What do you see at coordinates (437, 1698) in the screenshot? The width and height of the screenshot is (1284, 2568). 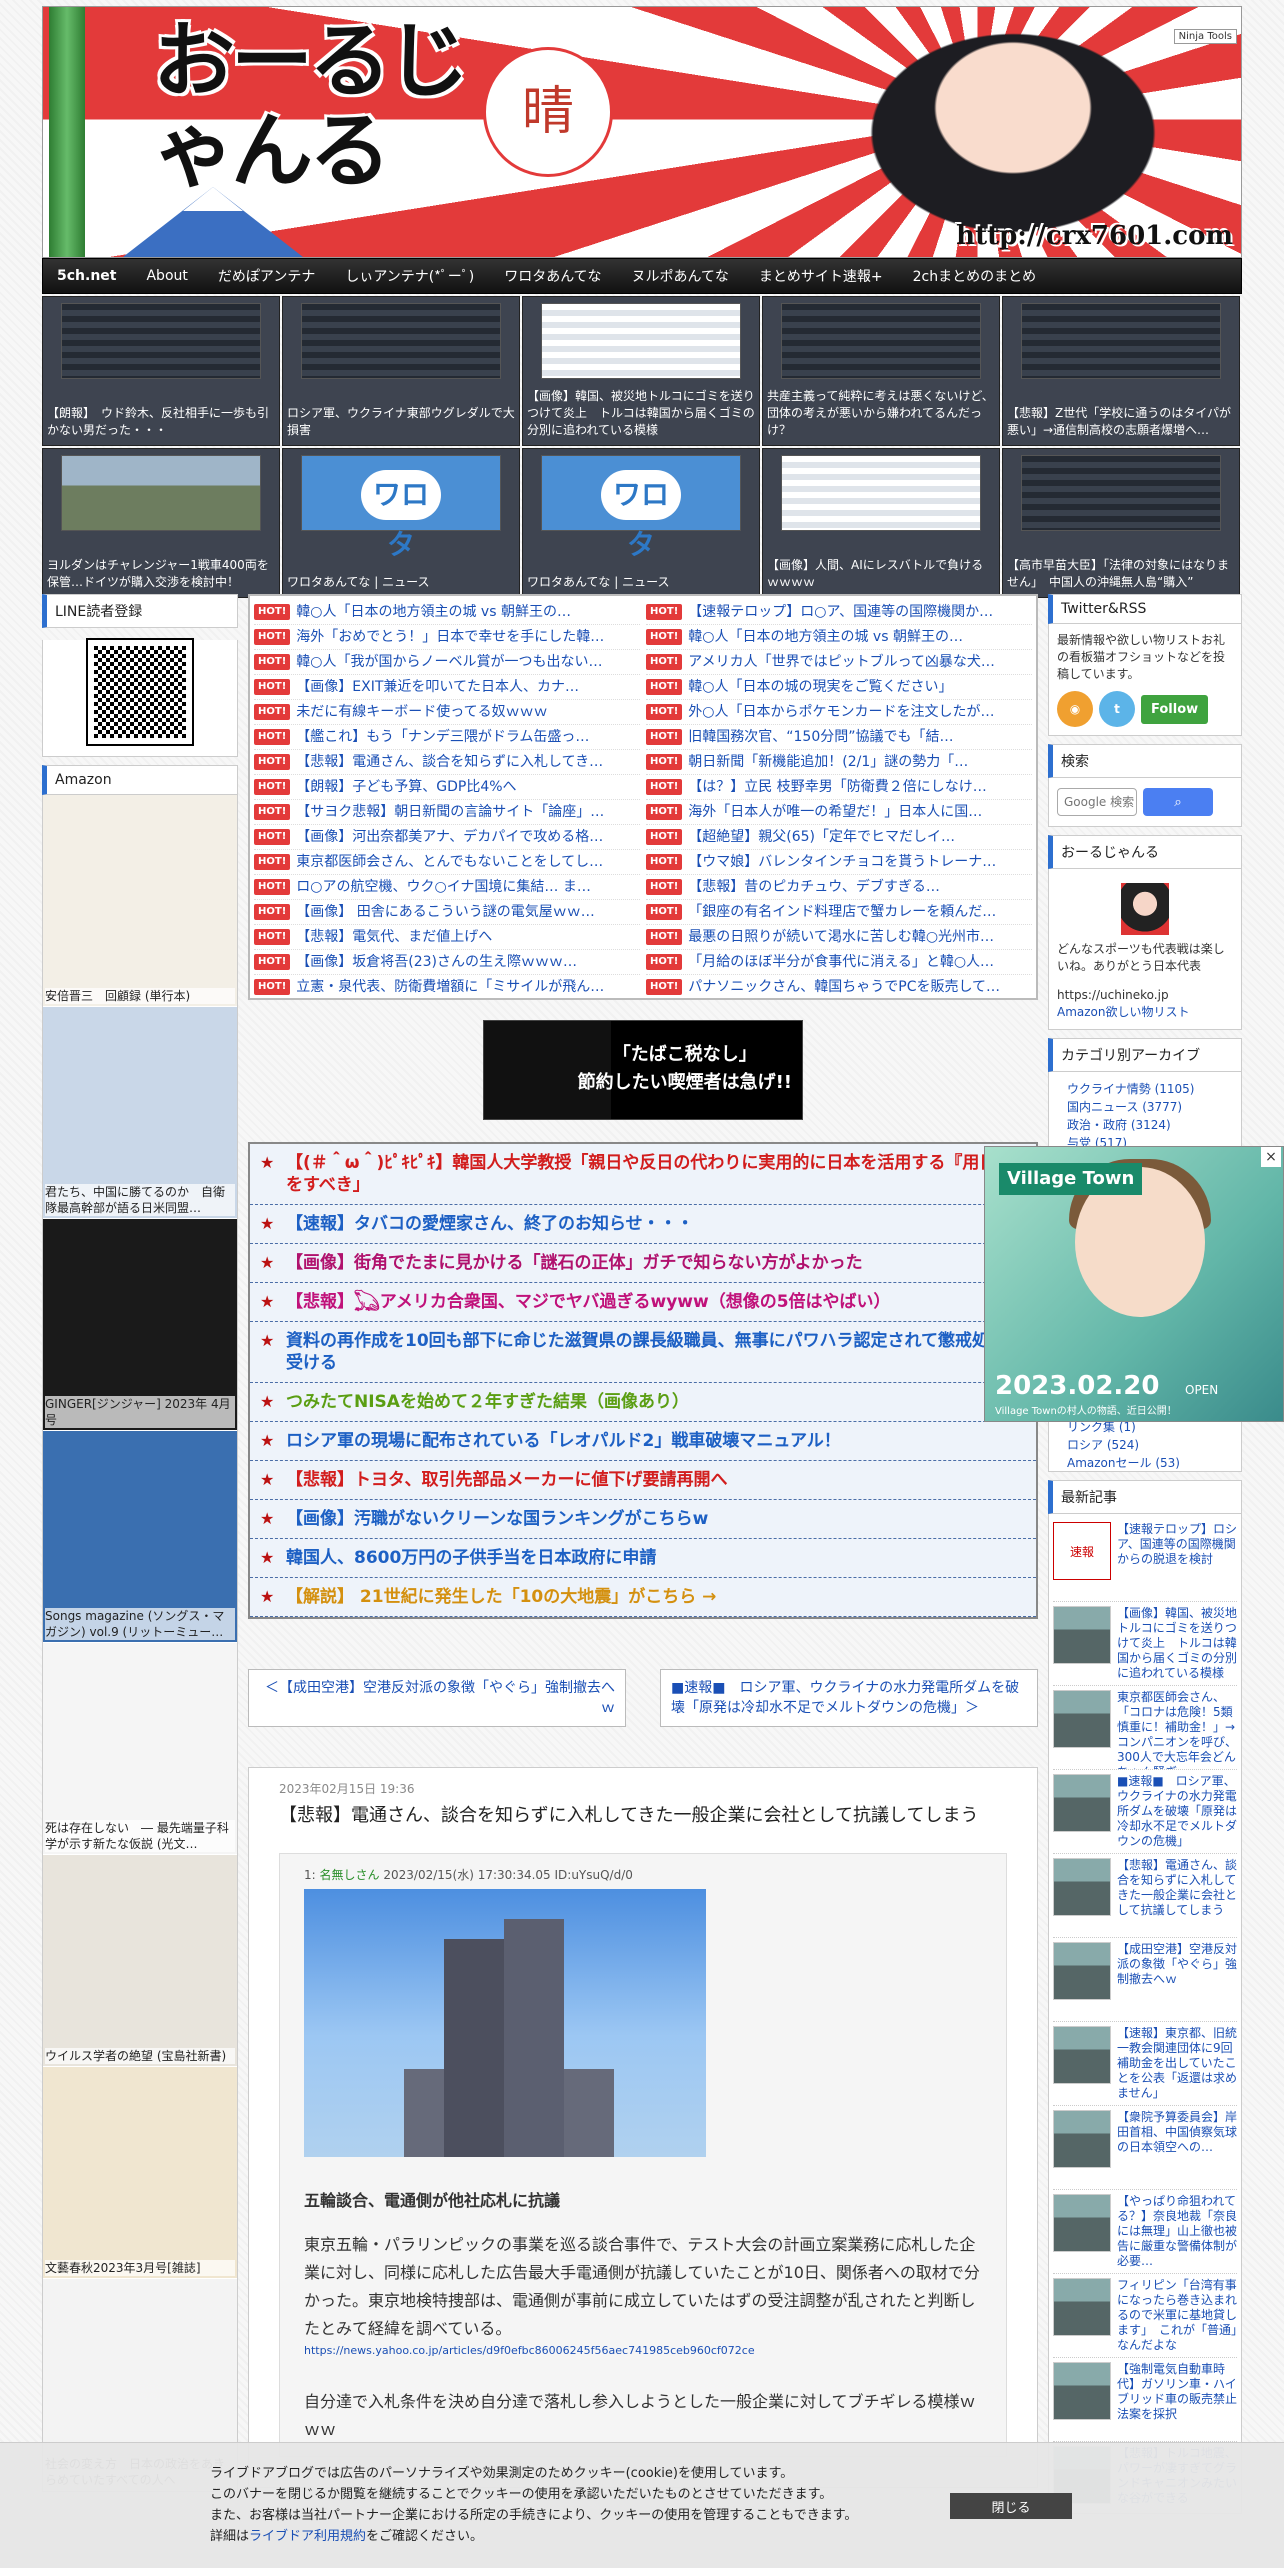 I see `prev-article-link: ＜【成田空港】空港反対派の象徴「やぐら」強制撤去へｗ` at bounding box center [437, 1698].